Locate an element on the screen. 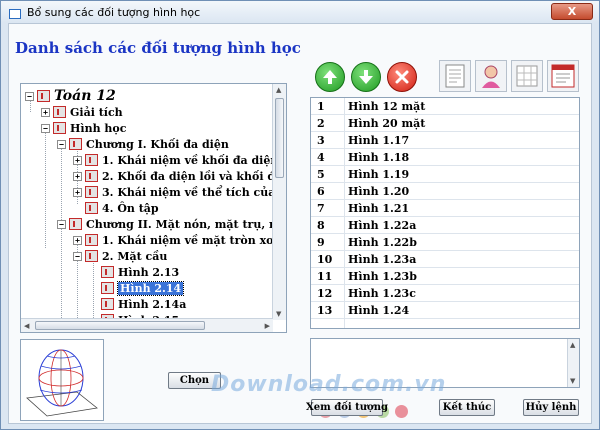  tree-horizontal-scrollbar: ◀ ▶ is located at coordinates (147, 325).